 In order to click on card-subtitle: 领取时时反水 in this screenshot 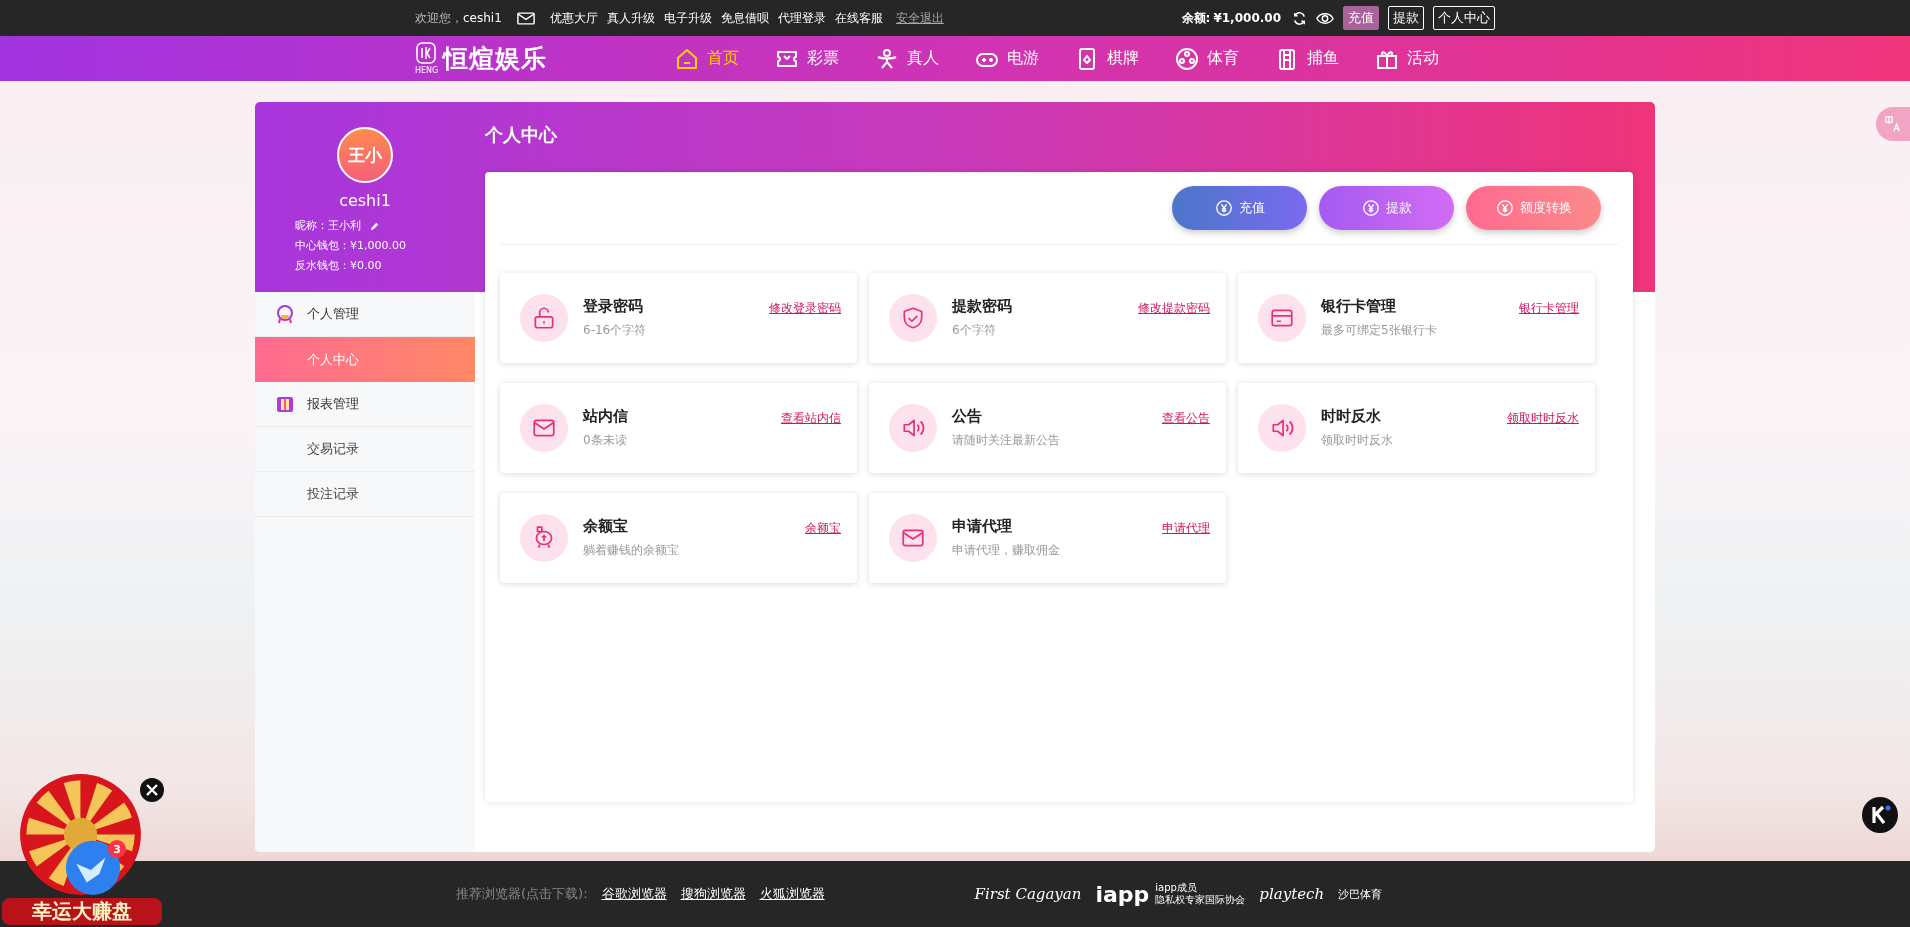, I will do `click(1357, 440)`.